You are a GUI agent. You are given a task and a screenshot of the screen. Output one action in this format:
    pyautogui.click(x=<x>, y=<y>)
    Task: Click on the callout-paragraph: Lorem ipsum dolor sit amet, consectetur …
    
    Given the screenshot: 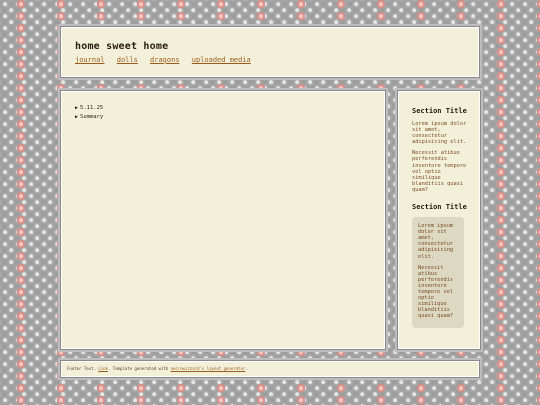 What is the action you would take?
    pyautogui.click(x=436, y=241)
    